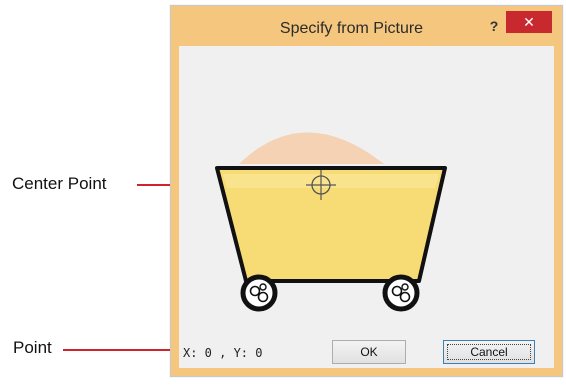 Image resolution: width=566 pixels, height=385 pixels. I want to click on help-button: ?, so click(494, 26).